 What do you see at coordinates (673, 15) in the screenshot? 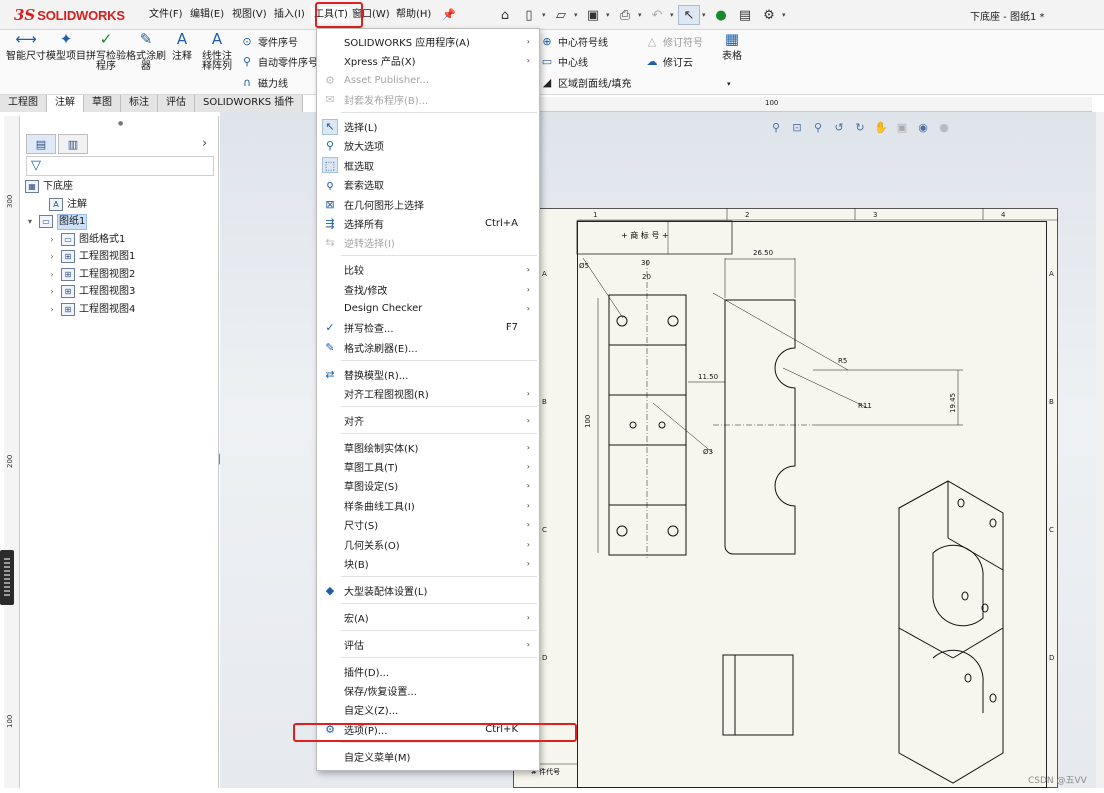
I see `undo-dropdown-icon: ▾` at bounding box center [673, 15].